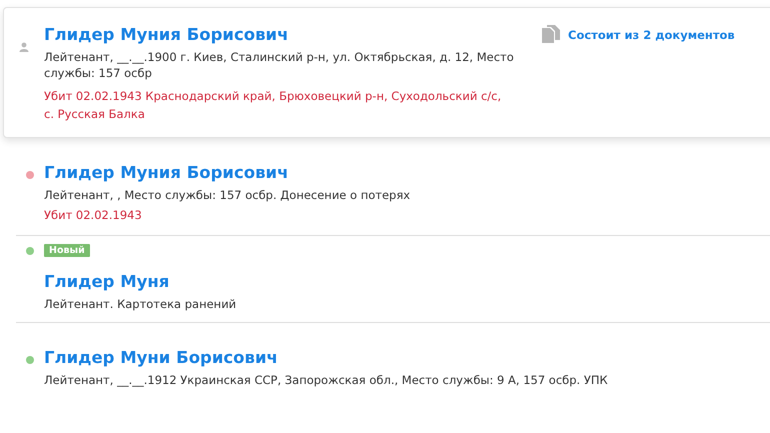 Image resolution: width=770 pixels, height=433 pixels. Describe the element at coordinates (273, 105) in the screenshot. I see `fate-text: Убит 02.02.1943 Краснодарский край, Брюховецкий р-н, Суходольский с/с, с. Русская Балка` at that location.